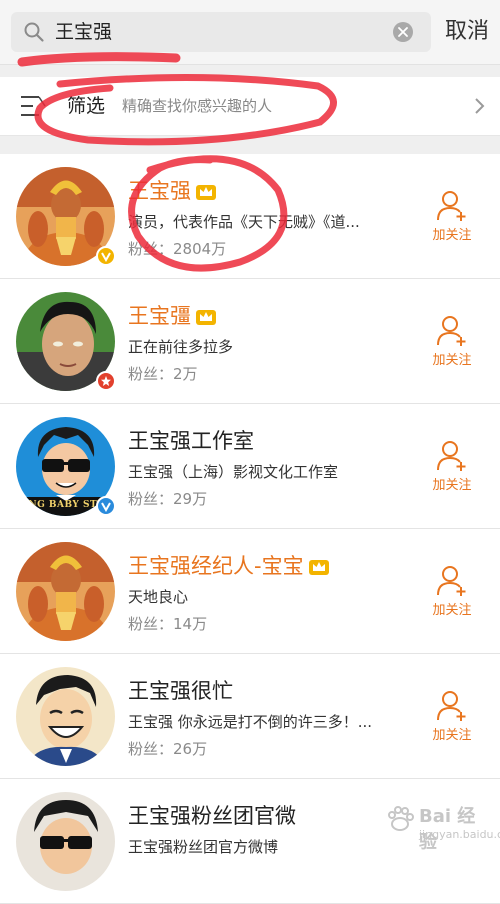 The width and height of the screenshot is (500, 904). What do you see at coordinates (197, 106) in the screenshot?
I see `filter-description: 精确查找你感兴趣的人` at bounding box center [197, 106].